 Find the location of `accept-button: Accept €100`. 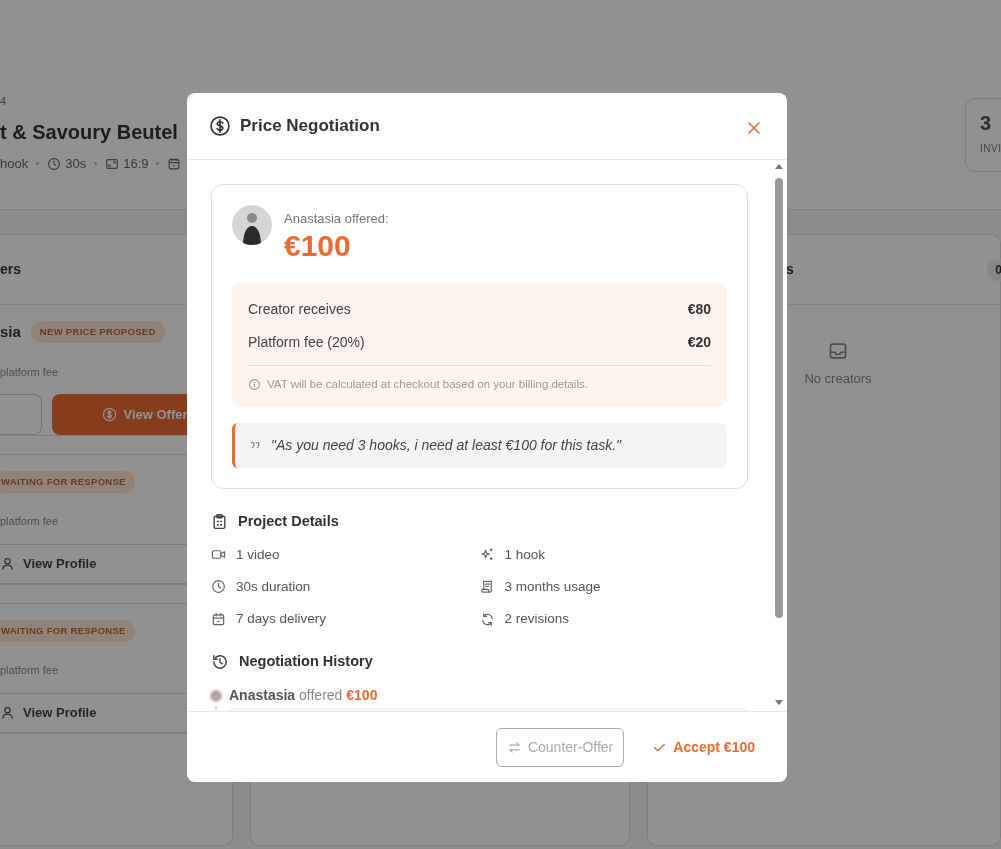

accept-button: Accept €100 is located at coordinates (703, 747).